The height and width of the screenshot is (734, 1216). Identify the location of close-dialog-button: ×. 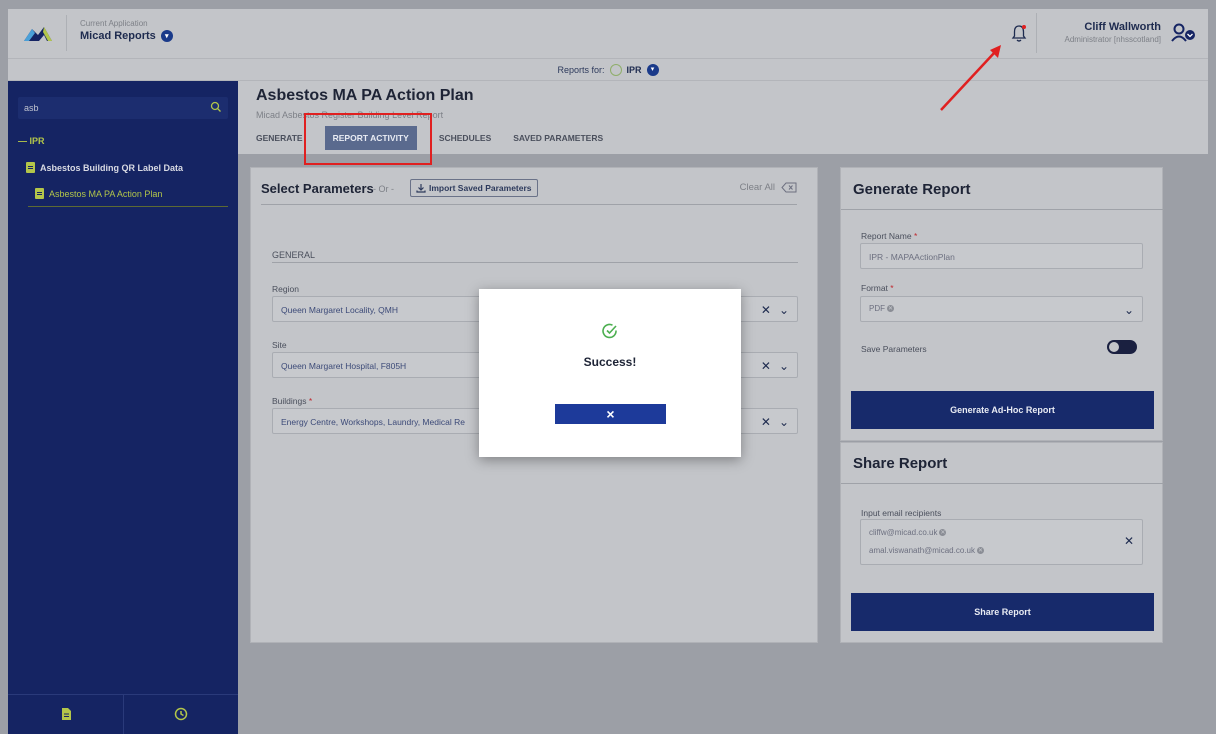
(610, 414).